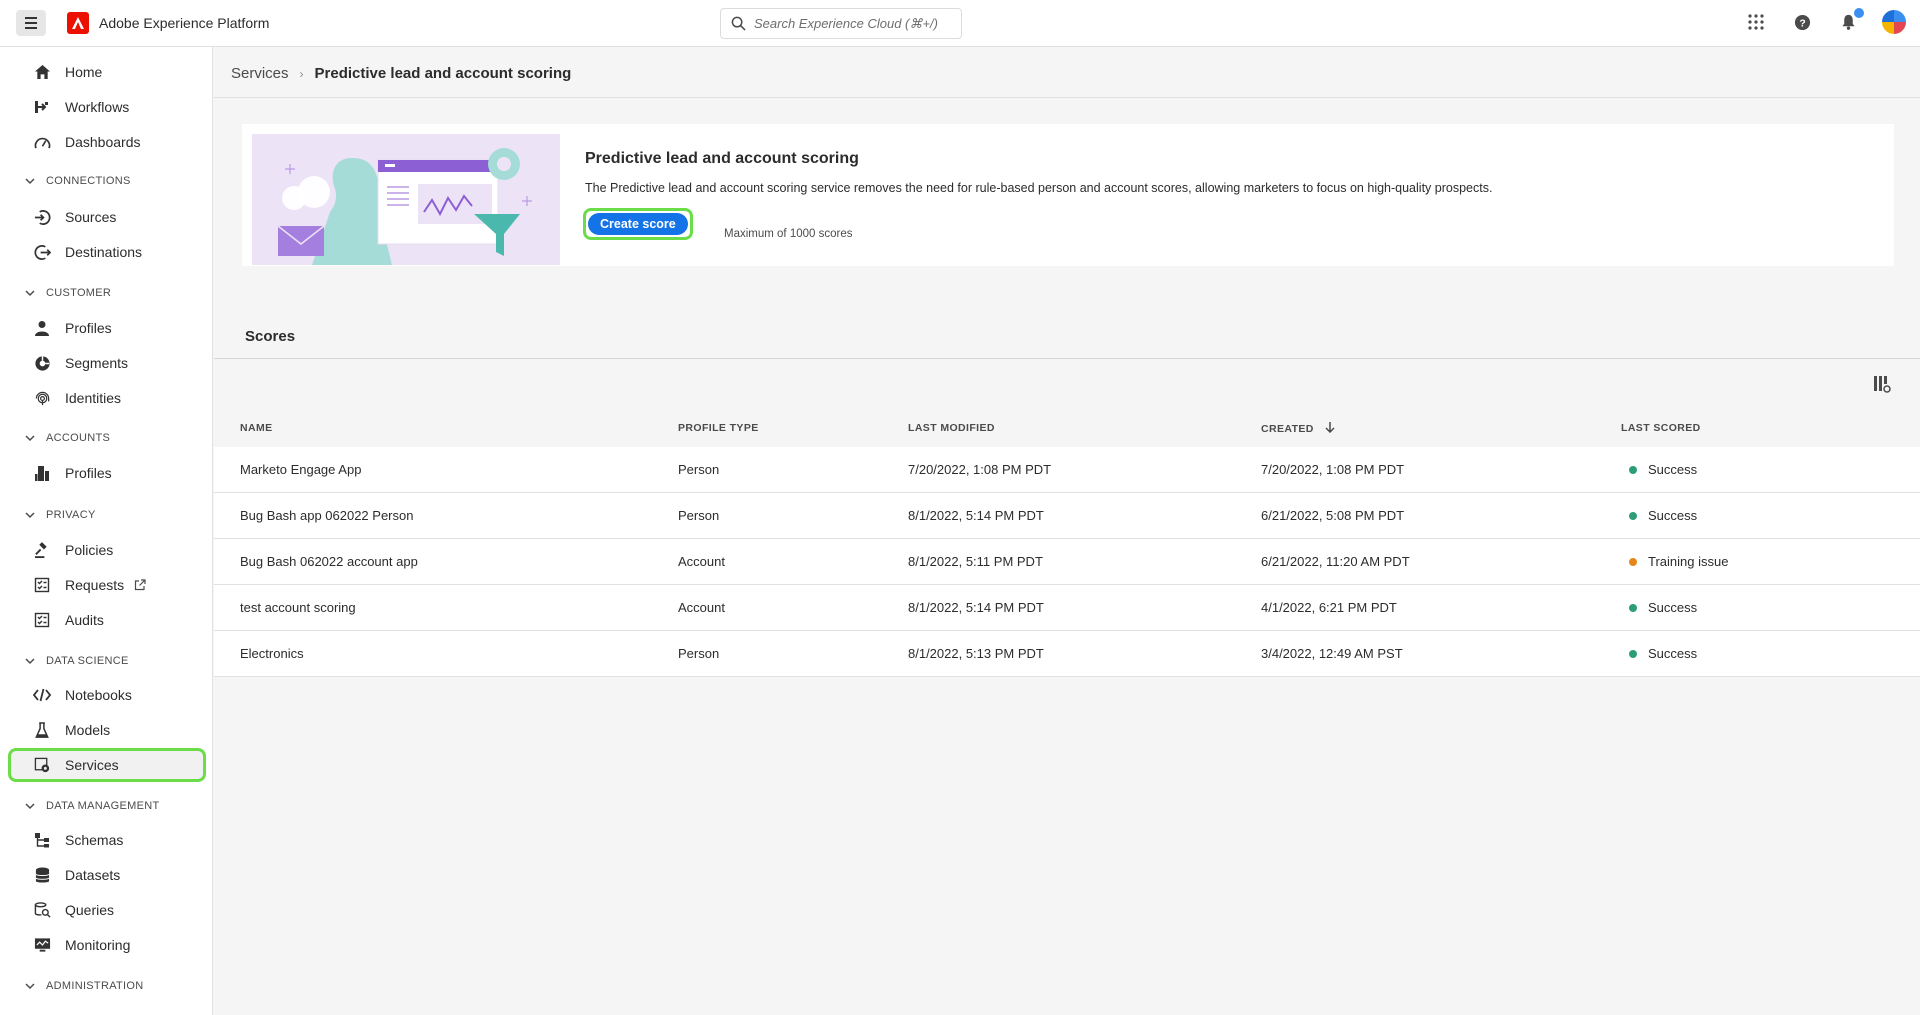 The image size is (1920, 1015). What do you see at coordinates (300, 469) in the screenshot?
I see `score-name: Marketo Engage App` at bounding box center [300, 469].